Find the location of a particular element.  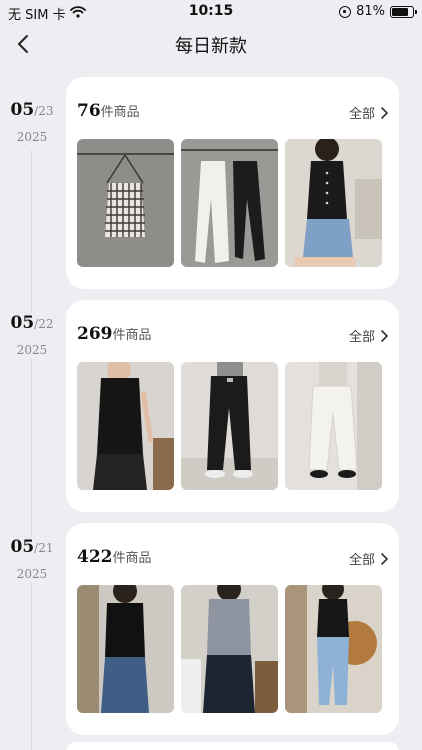

nav-bar: 每日新款 is located at coordinates (211, 44).